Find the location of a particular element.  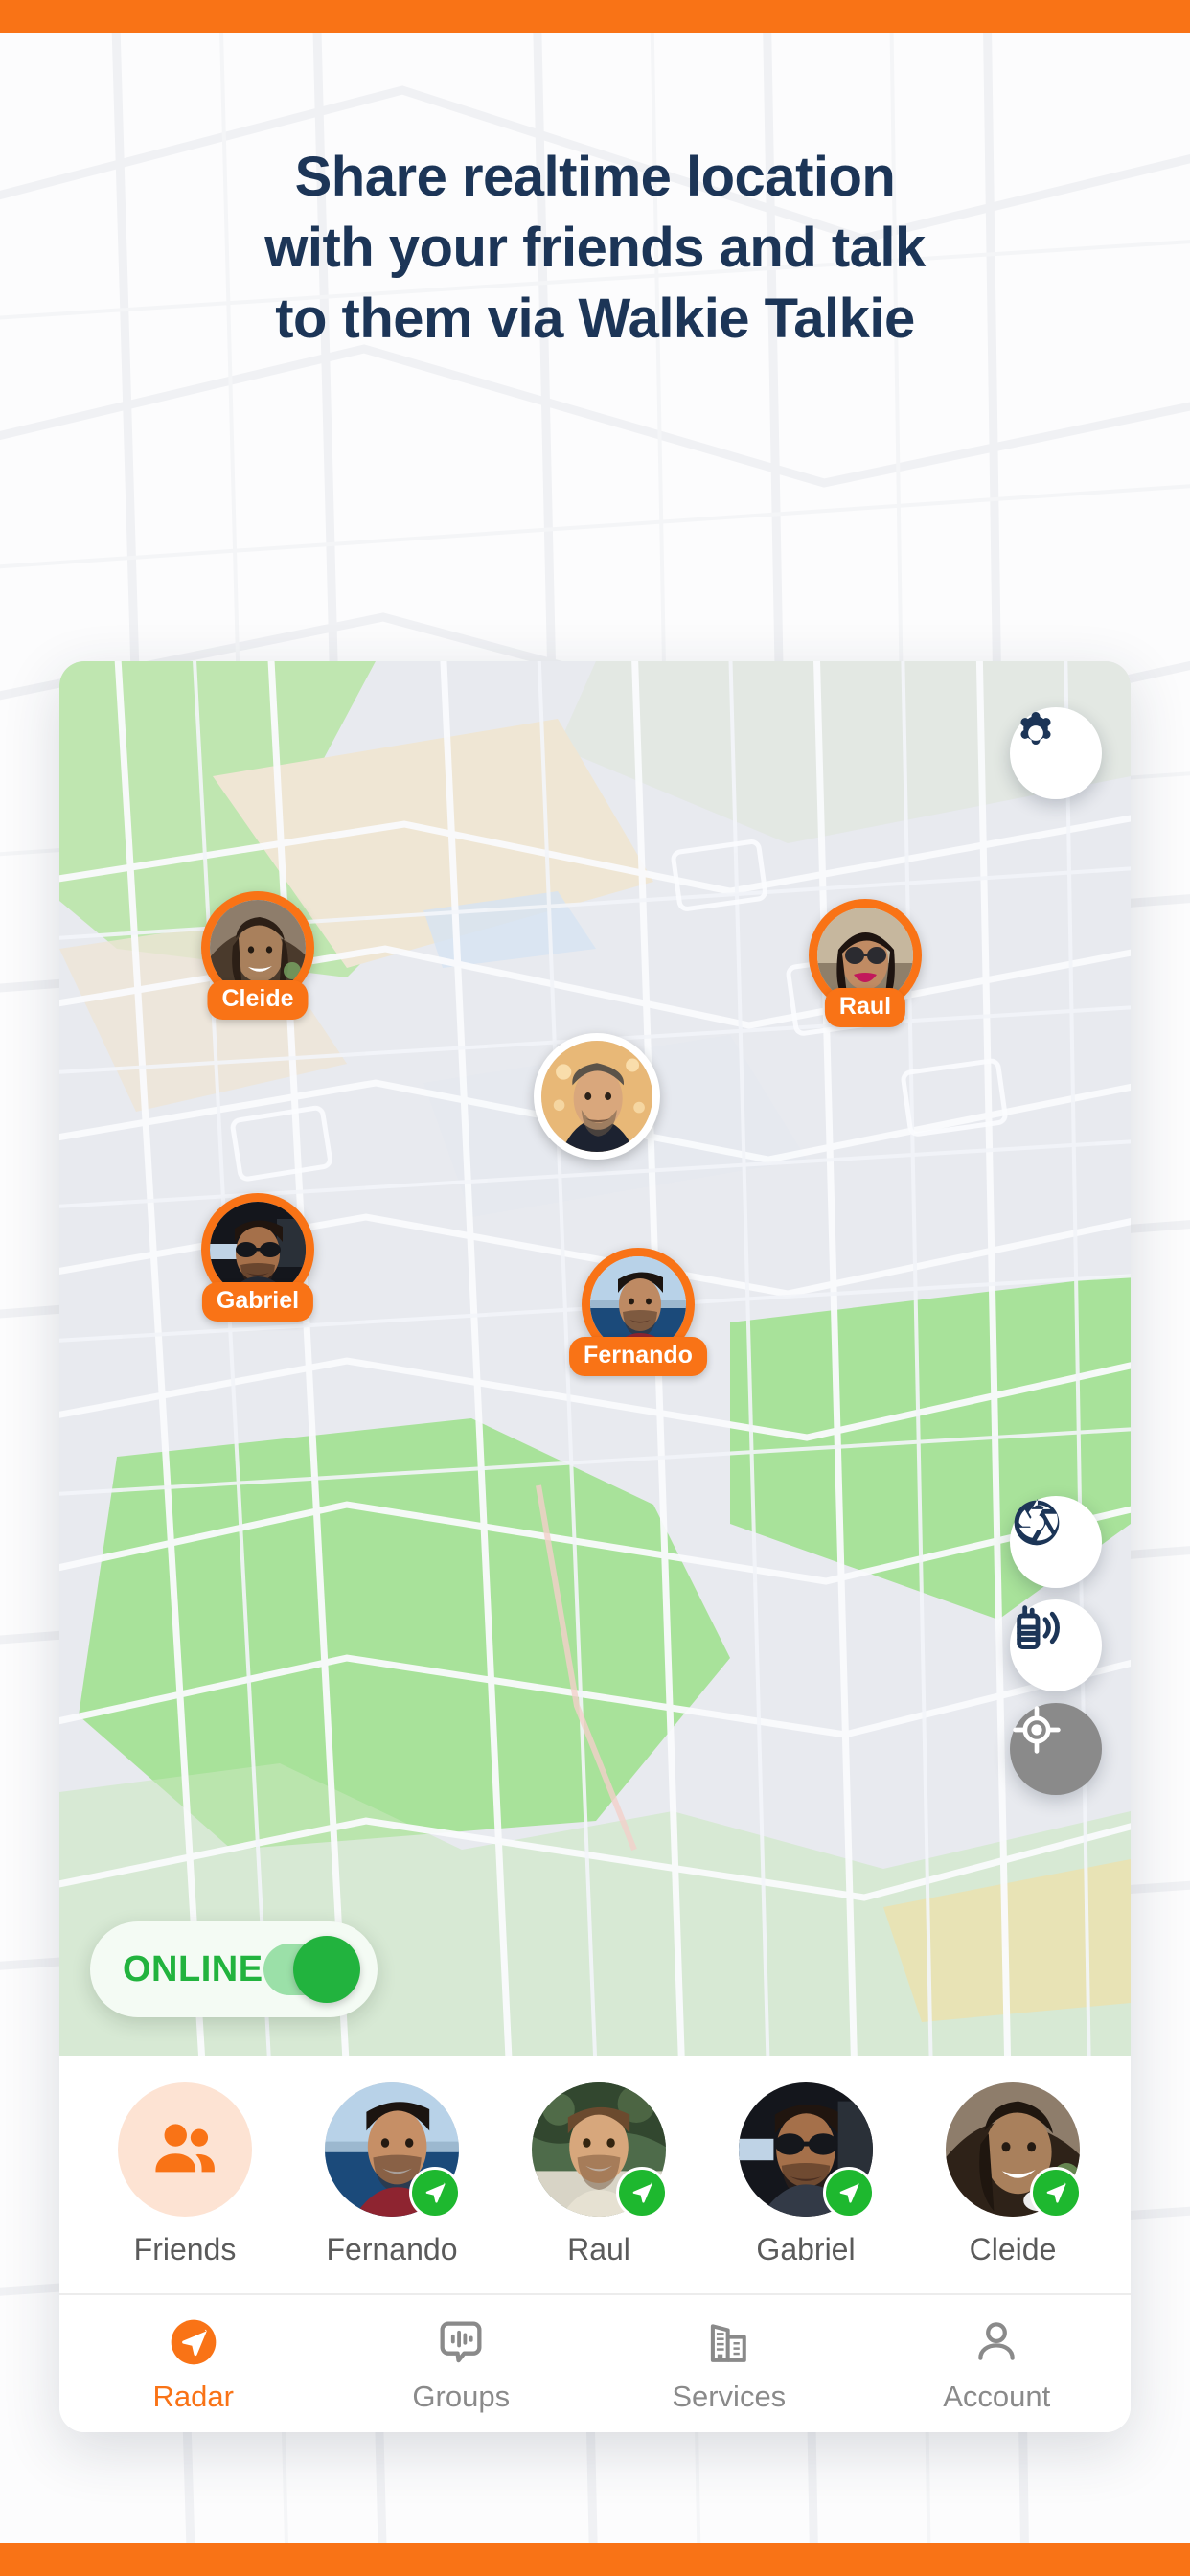

map-marker-label: Gabriel is located at coordinates (257, 1302).